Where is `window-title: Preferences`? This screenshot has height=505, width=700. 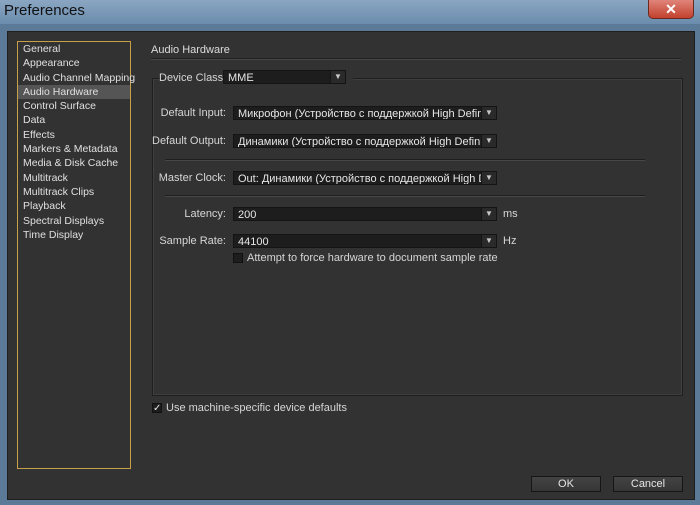
window-title: Preferences is located at coordinates (44, 10).